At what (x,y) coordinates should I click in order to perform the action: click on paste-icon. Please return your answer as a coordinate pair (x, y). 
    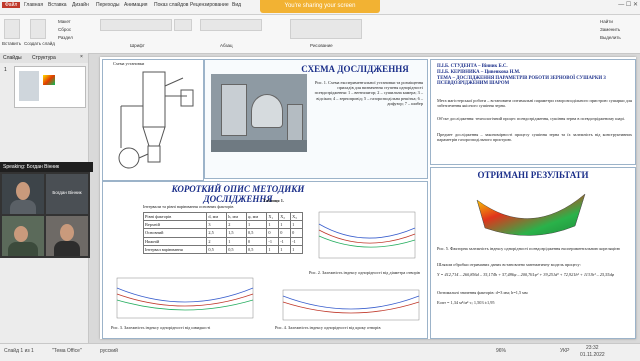
    Looking at the image, I should click on (12, 29).